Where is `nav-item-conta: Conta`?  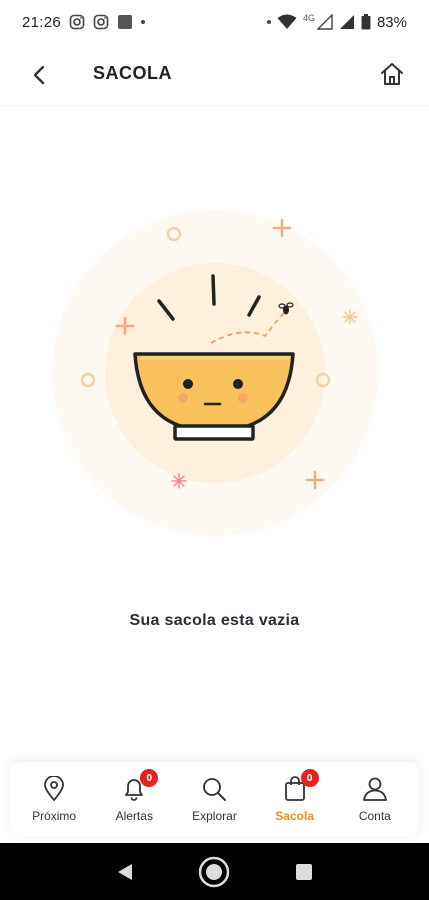 nav-item-conta: Conta is located at coordinates (375, 799).